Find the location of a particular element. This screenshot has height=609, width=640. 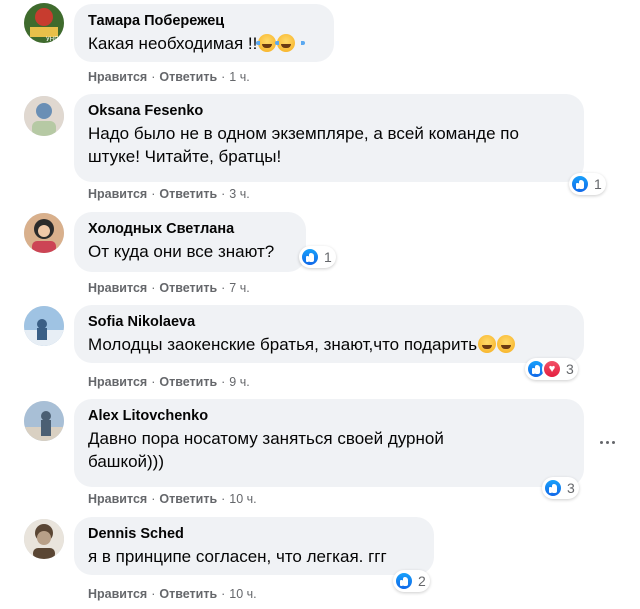

comment-time: 3 ч. is located at coordinates (239, 194).